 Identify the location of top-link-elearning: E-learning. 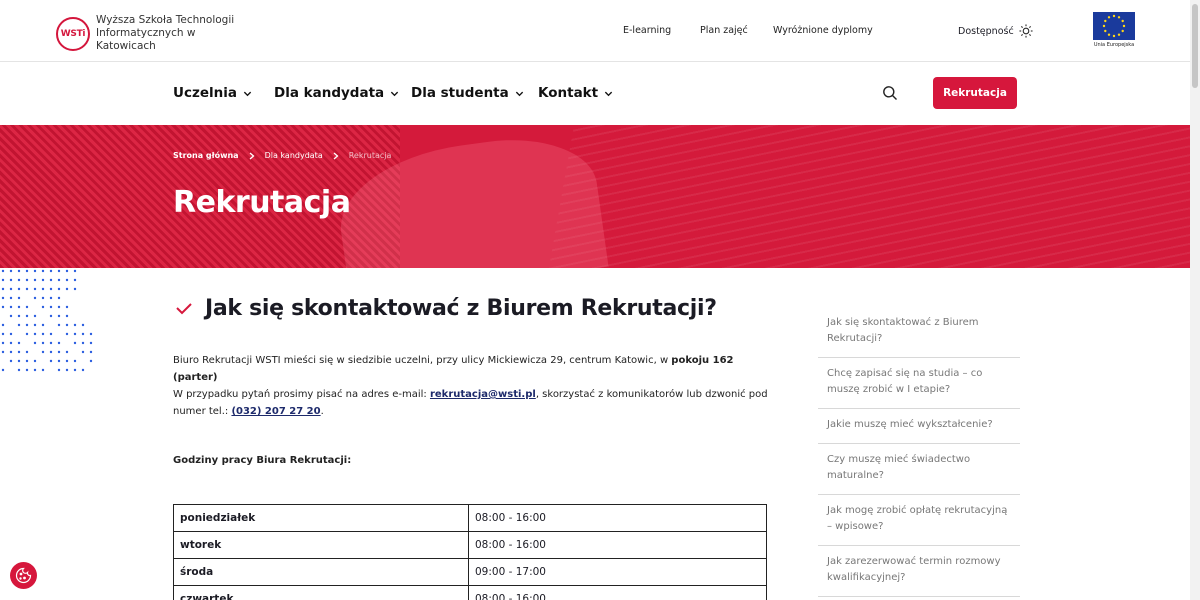
(647, 30).